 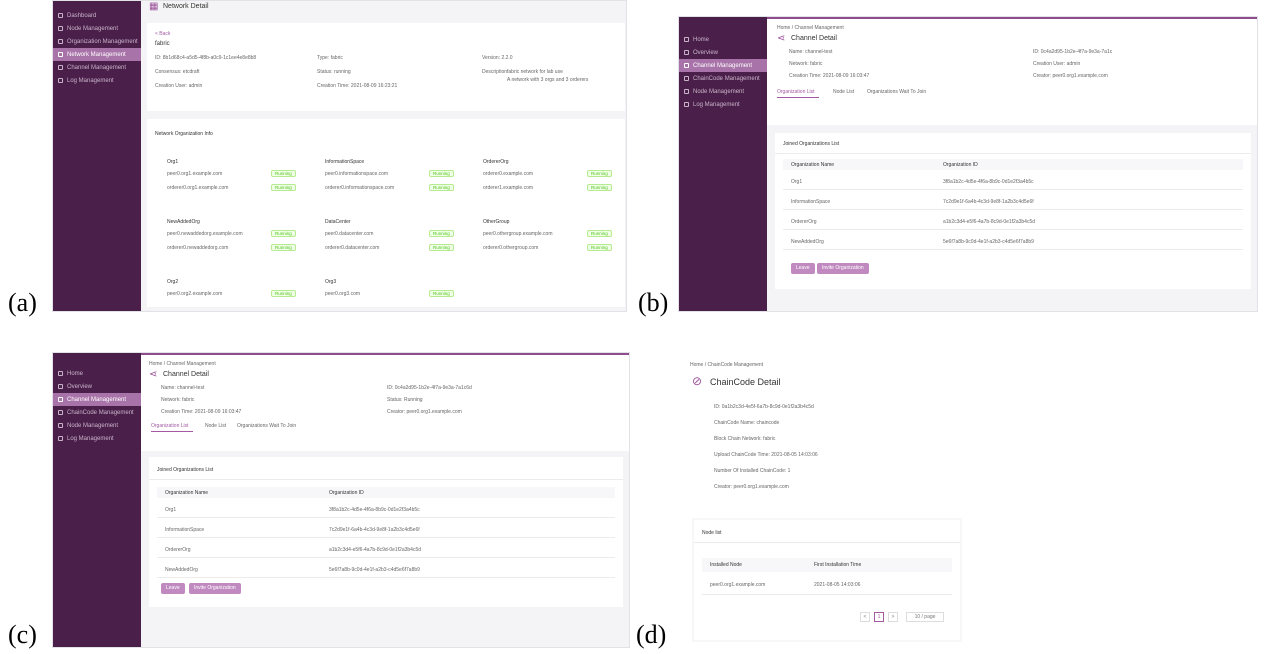 What do you see at coordinates (338, 222) in the screenshot?
I see `org-name: DataCenter` at bounding box center [338, 222].